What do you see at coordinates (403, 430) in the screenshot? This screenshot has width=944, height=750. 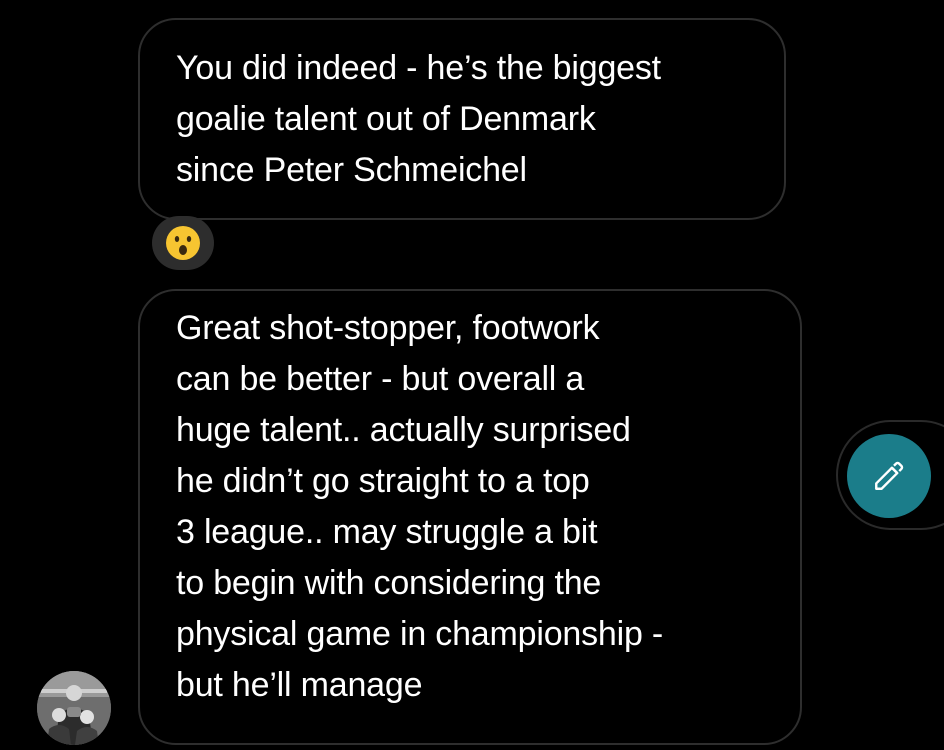 I see `message-text-line: huge talent.. actually surprised` at bounding box center [403, 430].